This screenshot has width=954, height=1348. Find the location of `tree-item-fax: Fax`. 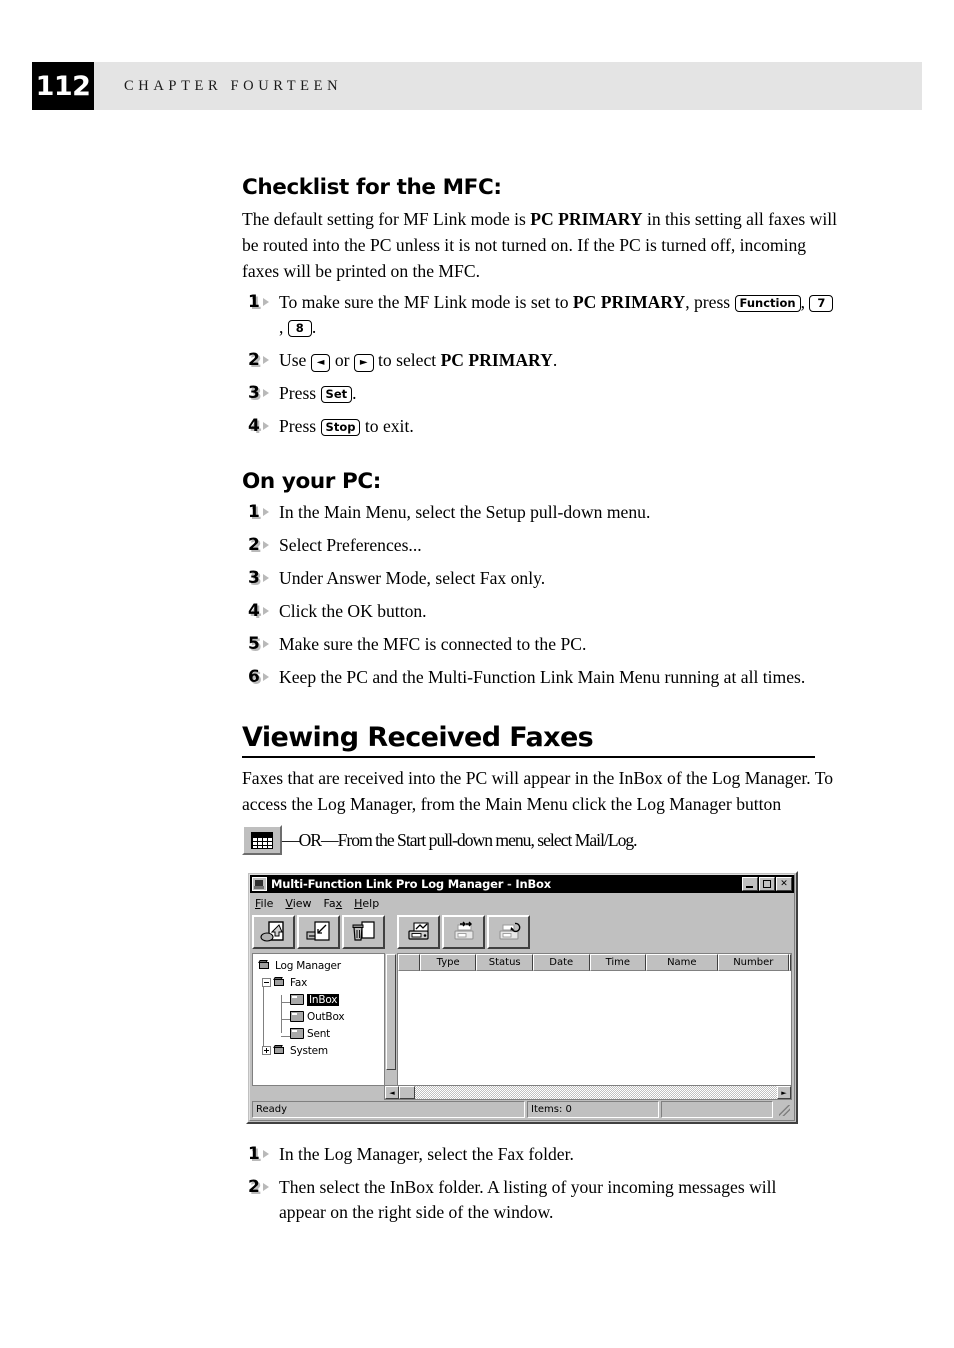

tree-item-fax: Fax is located at coordinates (320, 982).